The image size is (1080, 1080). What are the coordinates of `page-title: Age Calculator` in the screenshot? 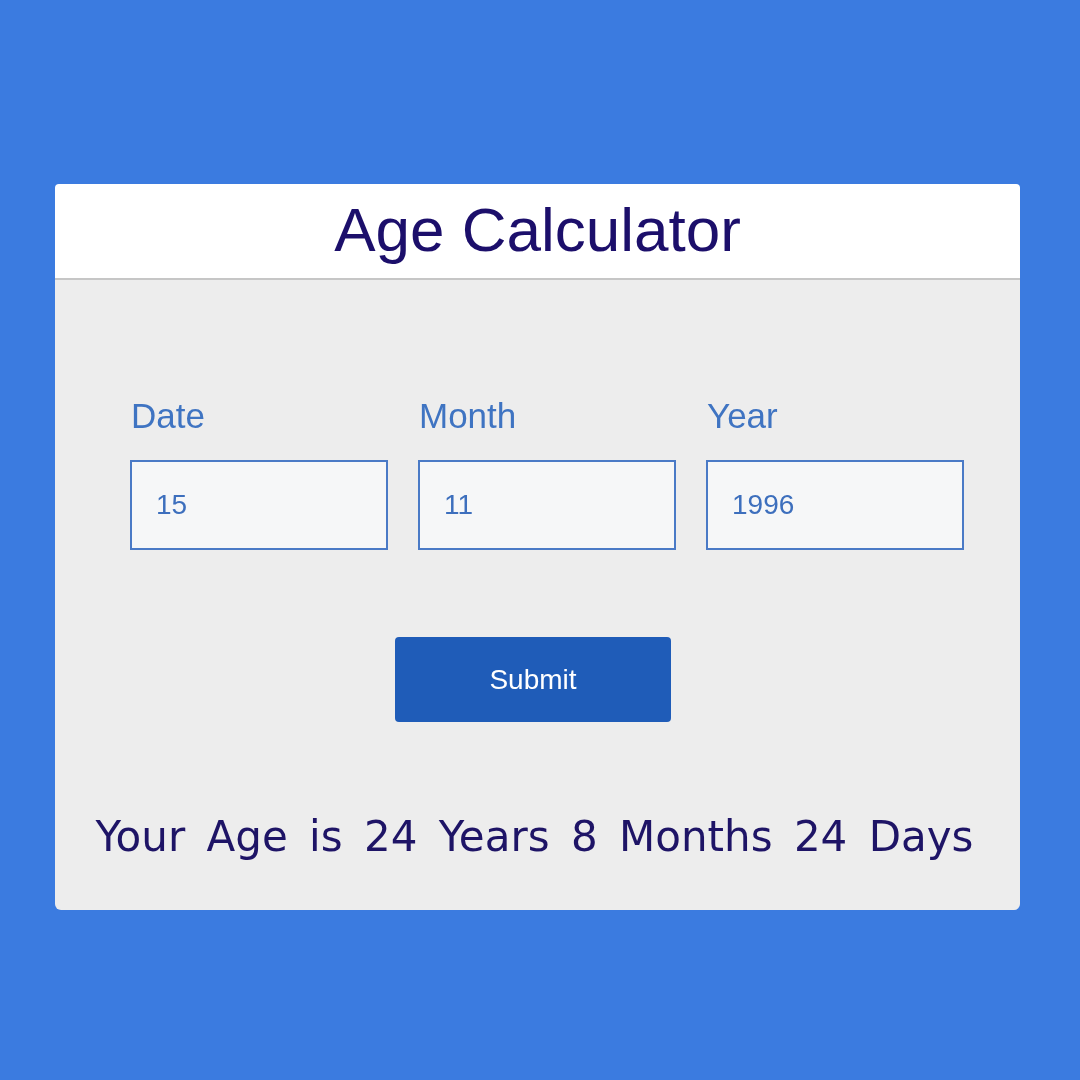 It's located at (537, 231).